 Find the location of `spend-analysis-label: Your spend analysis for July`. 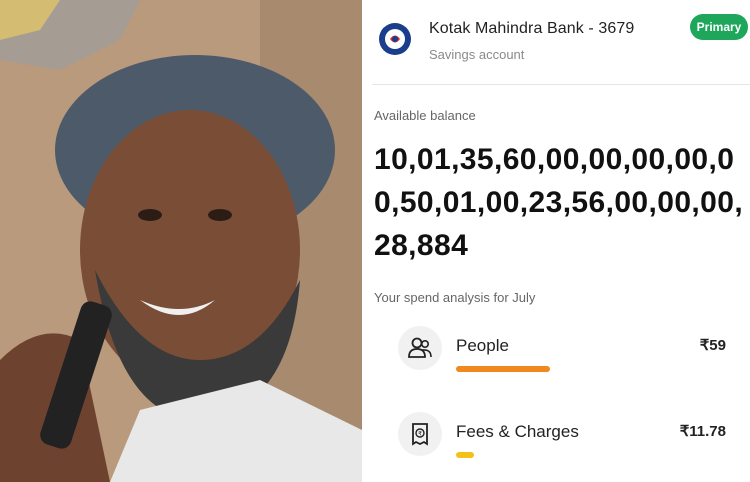

spend-analysis-label: Your spend analysis for July is located at coordinates (455, 297).